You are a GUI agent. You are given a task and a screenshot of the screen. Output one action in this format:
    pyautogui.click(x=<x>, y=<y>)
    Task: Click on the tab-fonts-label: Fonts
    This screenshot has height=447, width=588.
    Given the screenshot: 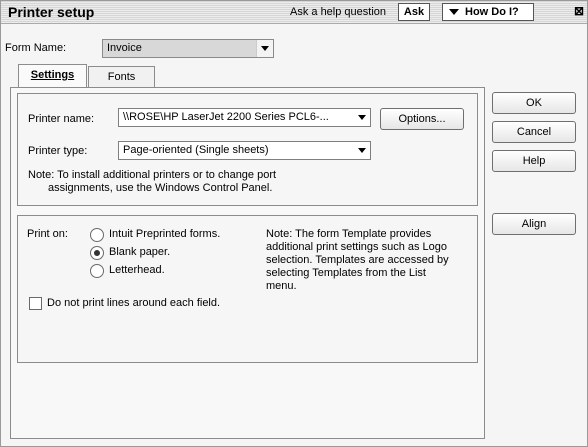 What is the action you would take?
    pyautogui.click(x=121, y=77)
    